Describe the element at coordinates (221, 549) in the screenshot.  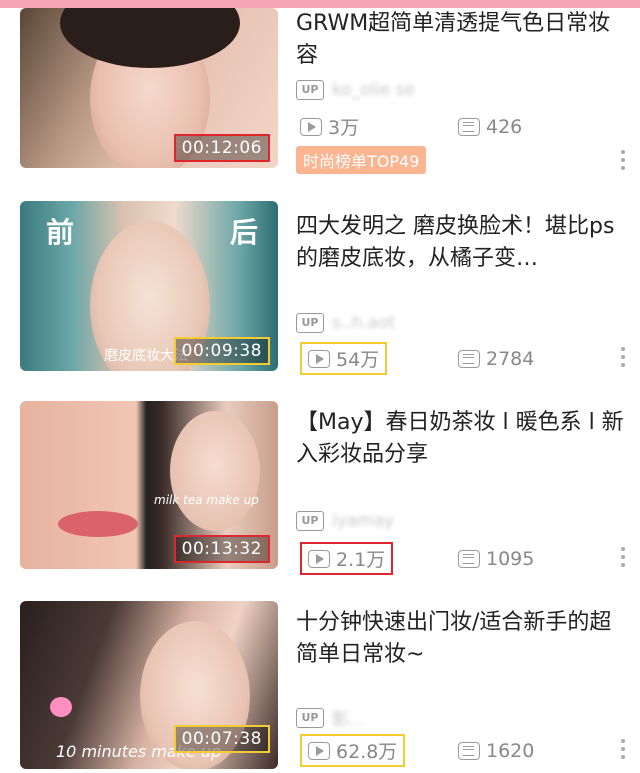
I see `video-duration: 00:13:32` at that location.